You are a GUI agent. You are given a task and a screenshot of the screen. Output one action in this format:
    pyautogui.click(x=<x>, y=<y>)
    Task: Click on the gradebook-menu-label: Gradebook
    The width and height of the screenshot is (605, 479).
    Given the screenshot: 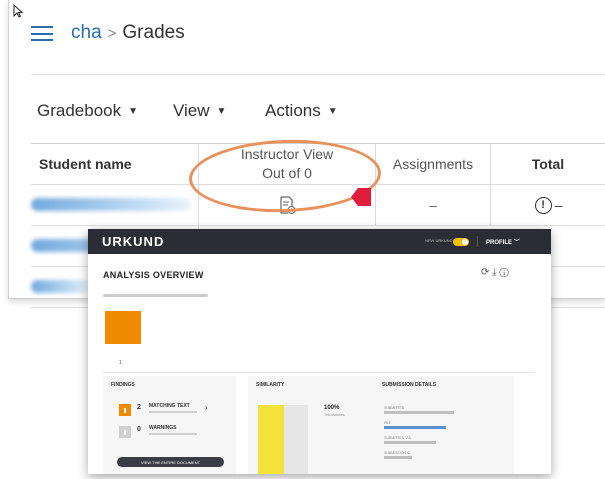 What is the action you would take?
    pyautogui.click(x=79, y=110)
    